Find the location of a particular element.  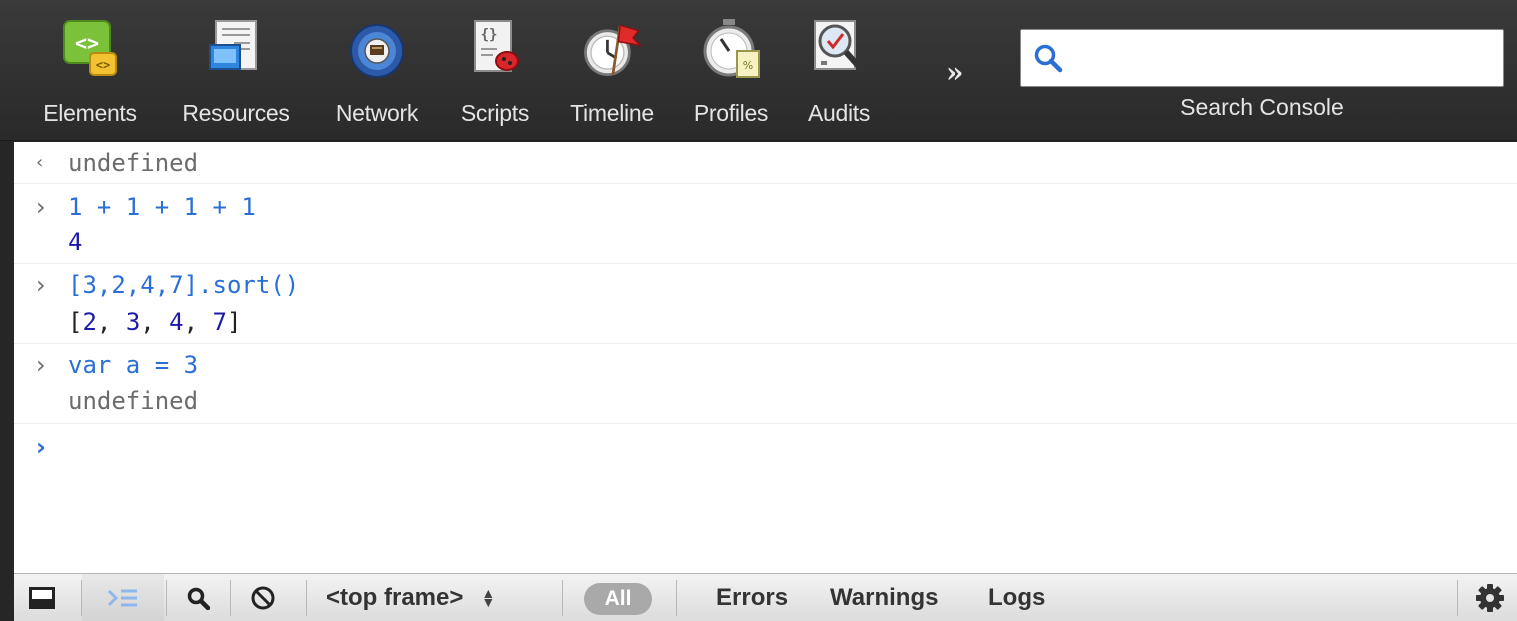

frame-select-value: <top frame> is located at coordinates (395, 597).